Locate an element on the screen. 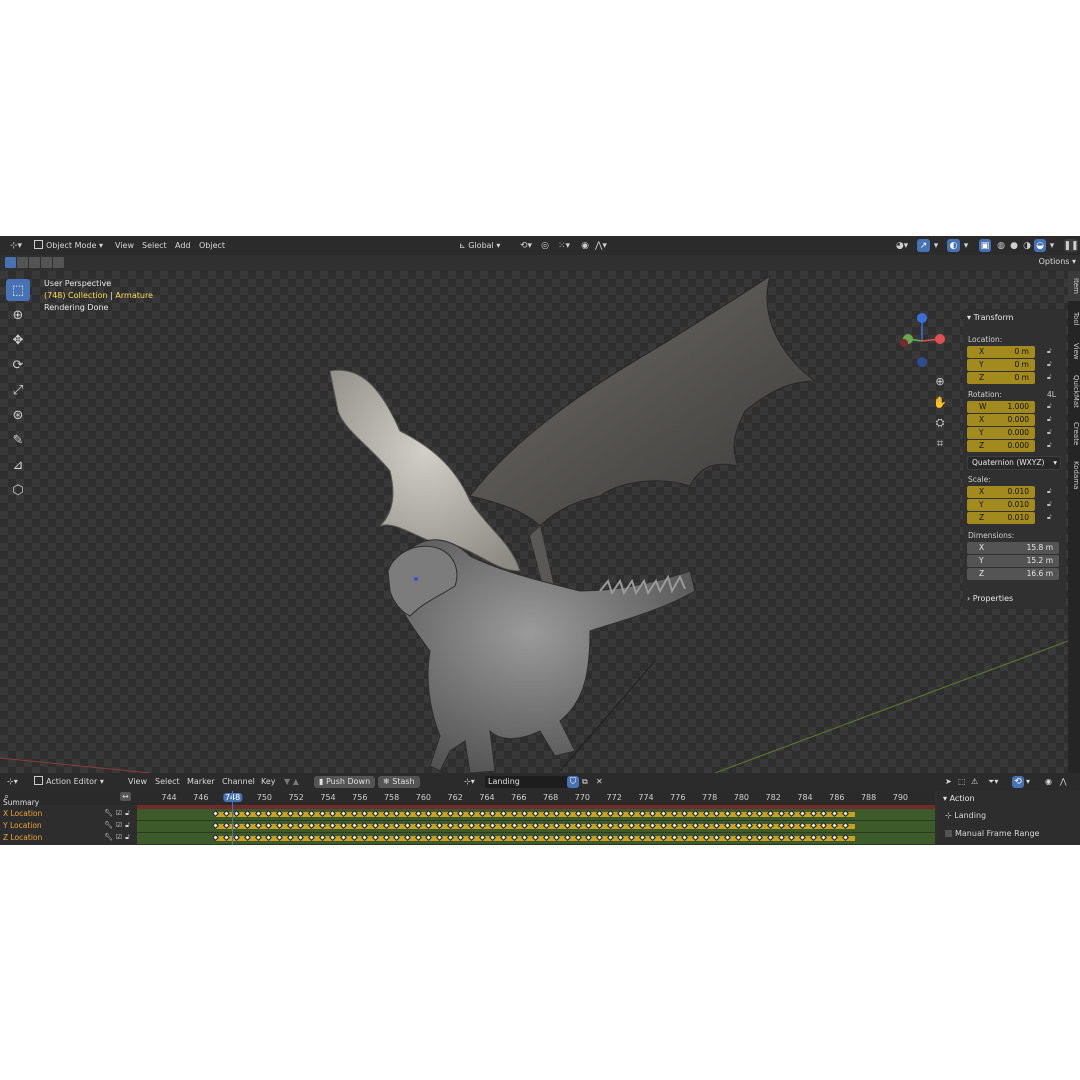 The width and height of the screenshot is (1080, 1080). rotation-x-field: X 0.000 is located at coordinates (1001, 420).